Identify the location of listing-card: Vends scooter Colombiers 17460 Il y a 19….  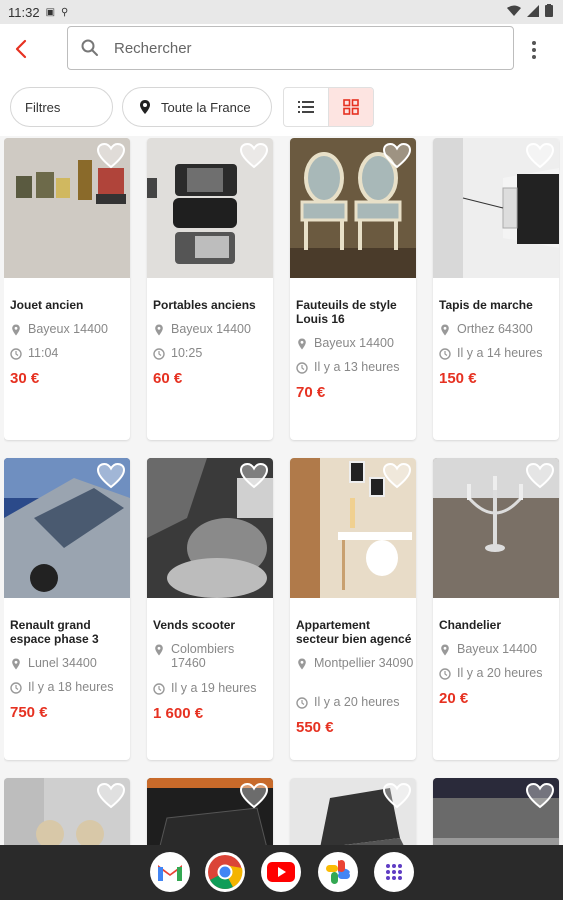
(210, 609).